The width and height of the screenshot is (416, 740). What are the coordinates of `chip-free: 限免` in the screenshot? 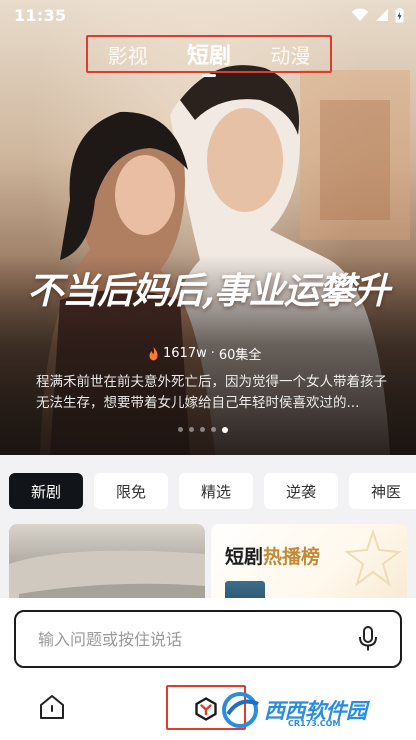 It's located at (131, 491).